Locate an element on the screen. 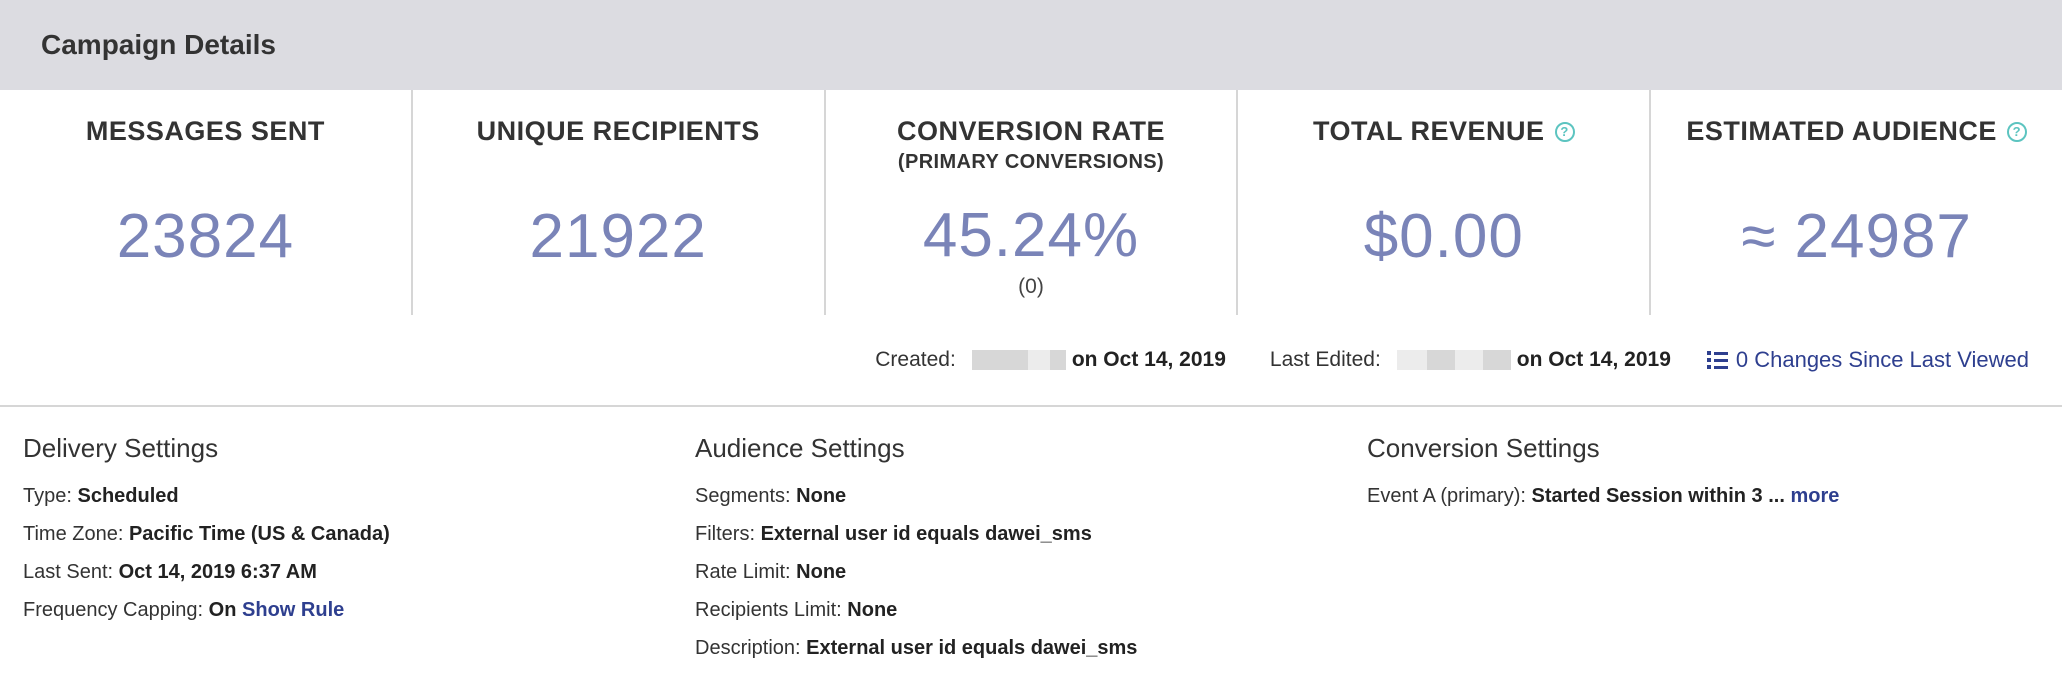  stat-estimated-audience: ESTIMATED AUDIENCE ? ≈ 24987 is located at coordinates (1856, 202).